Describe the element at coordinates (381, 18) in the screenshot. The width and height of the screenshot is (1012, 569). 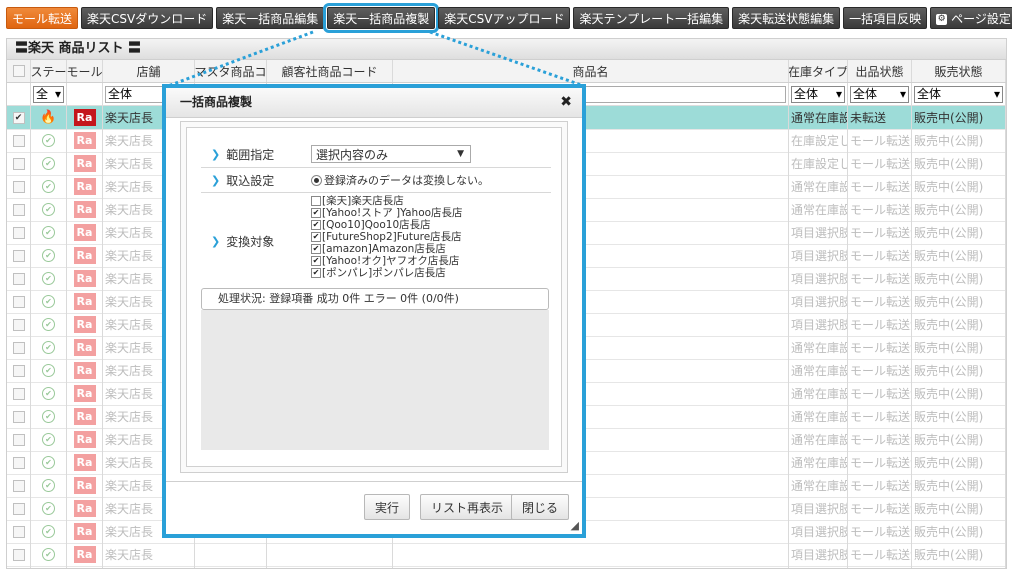
I see `rakuten-bulk-duplicate-button: 楽天一括商品複製` at that location.